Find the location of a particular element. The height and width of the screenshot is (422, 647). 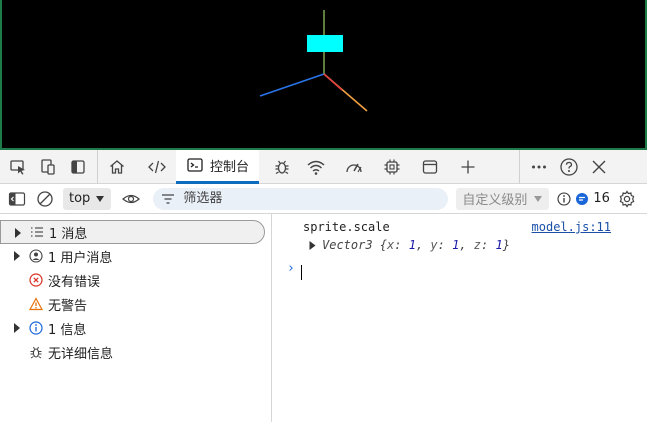

filter-icon is located at coordinates (168, 198).